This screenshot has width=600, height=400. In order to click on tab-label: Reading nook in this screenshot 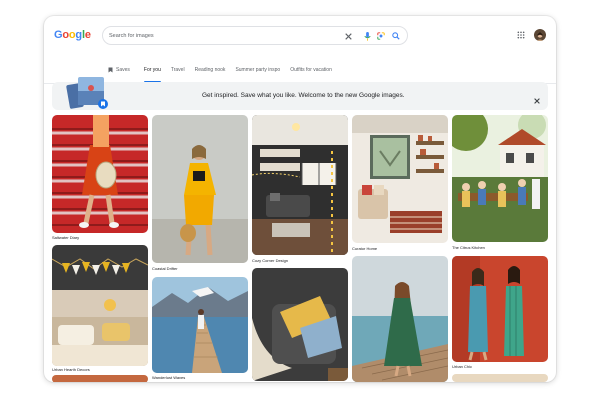, I will do `click(210, 69)`.